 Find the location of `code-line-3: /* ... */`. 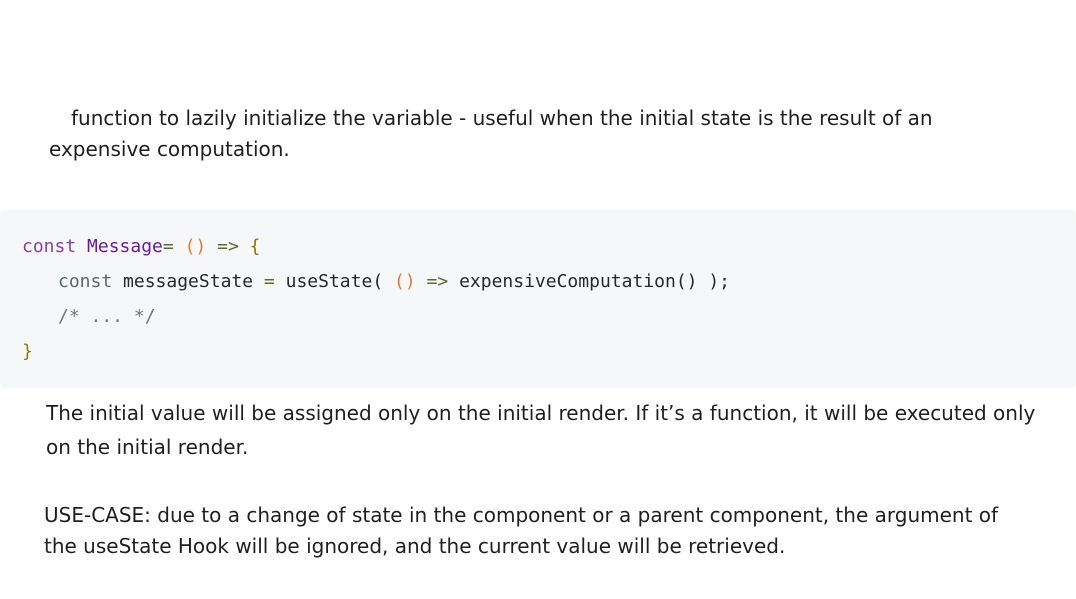

code-line-3: /* ... */ is located at coordinates (107, 317).